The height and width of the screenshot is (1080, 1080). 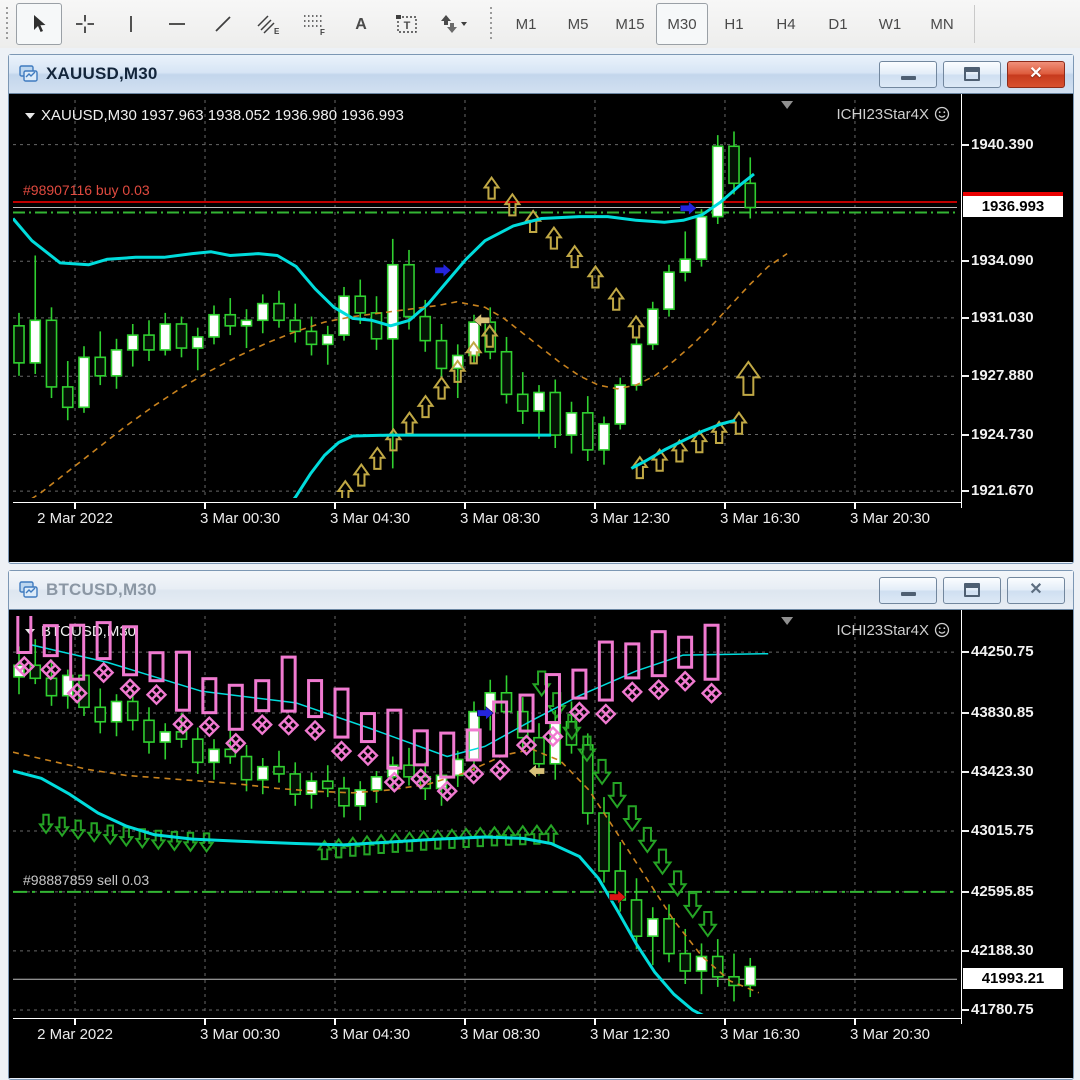 What do you see at coordinates (102, 73) in the screenshot?
I see `window-title: XAUUSD,M30` at bounding box center [102, 73].